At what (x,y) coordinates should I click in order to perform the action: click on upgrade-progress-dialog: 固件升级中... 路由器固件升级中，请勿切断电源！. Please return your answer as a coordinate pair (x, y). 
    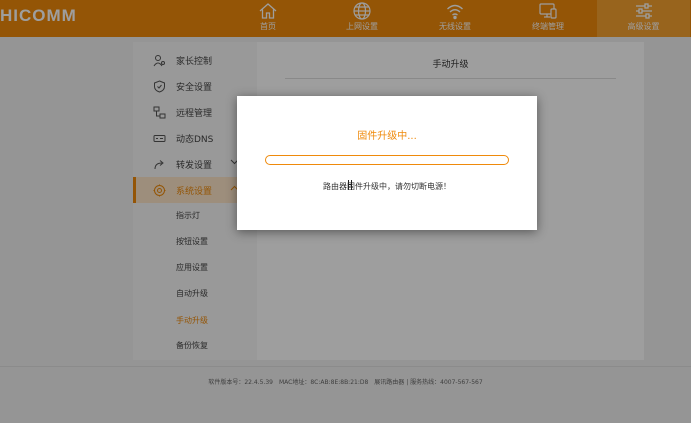
    Looking at the image, I should click on (387, 163).